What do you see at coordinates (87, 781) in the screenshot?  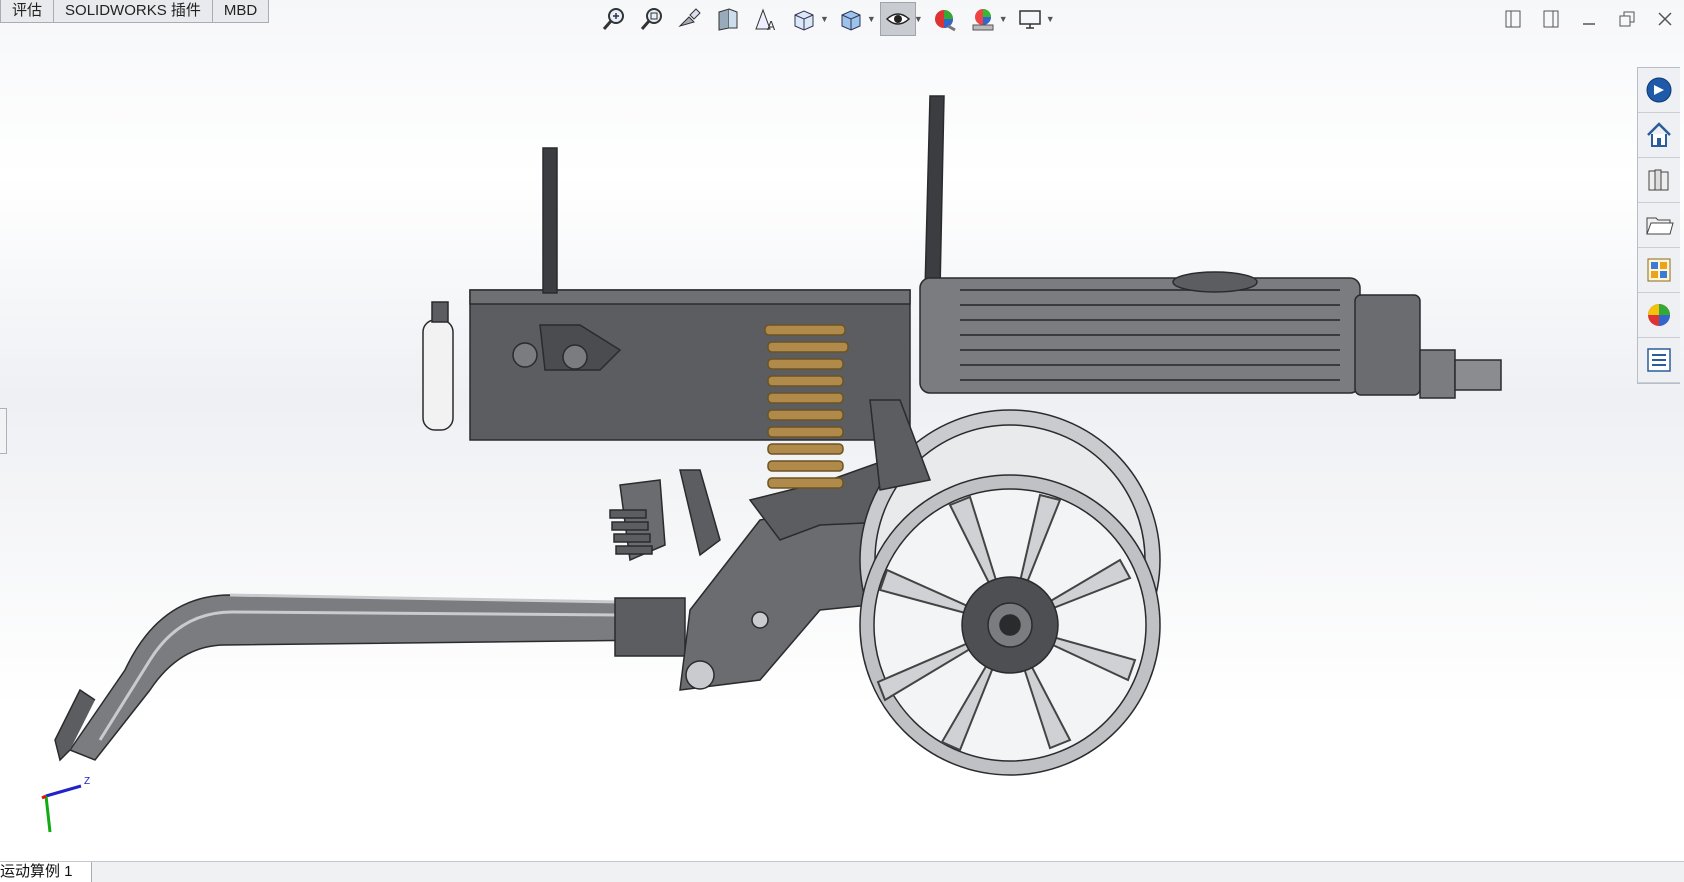 I see `triad-z-label: Z` at bounding box center [87, 781].